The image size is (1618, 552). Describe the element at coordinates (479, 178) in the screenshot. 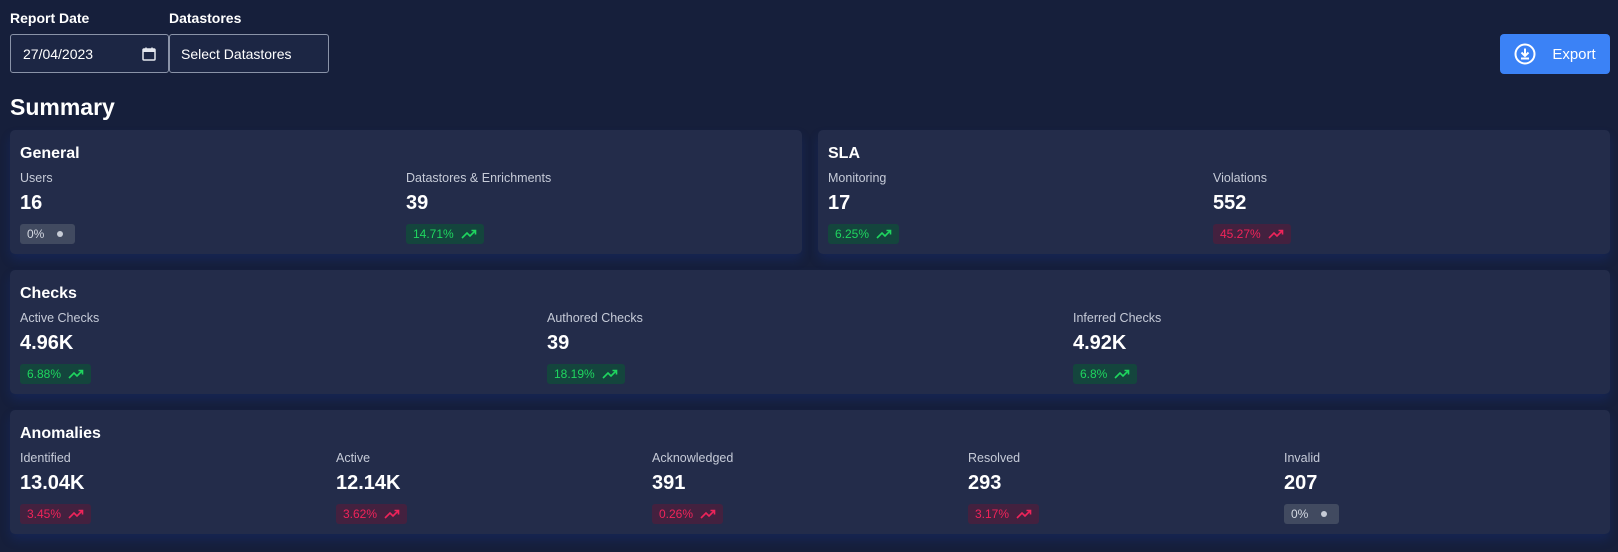

I see `metric-label: Datastores & Enrichments` at that location.